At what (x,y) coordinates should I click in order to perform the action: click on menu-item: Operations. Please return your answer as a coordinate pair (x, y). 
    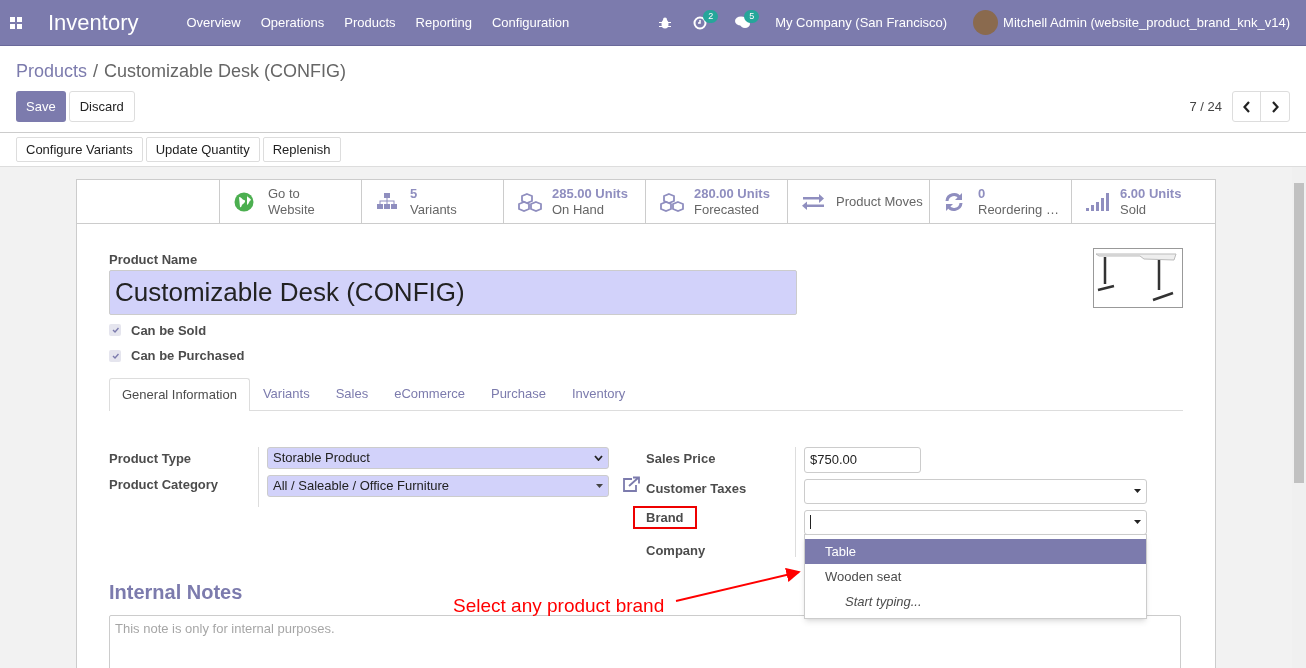
    Looking at the image, I should click on (292, 22).